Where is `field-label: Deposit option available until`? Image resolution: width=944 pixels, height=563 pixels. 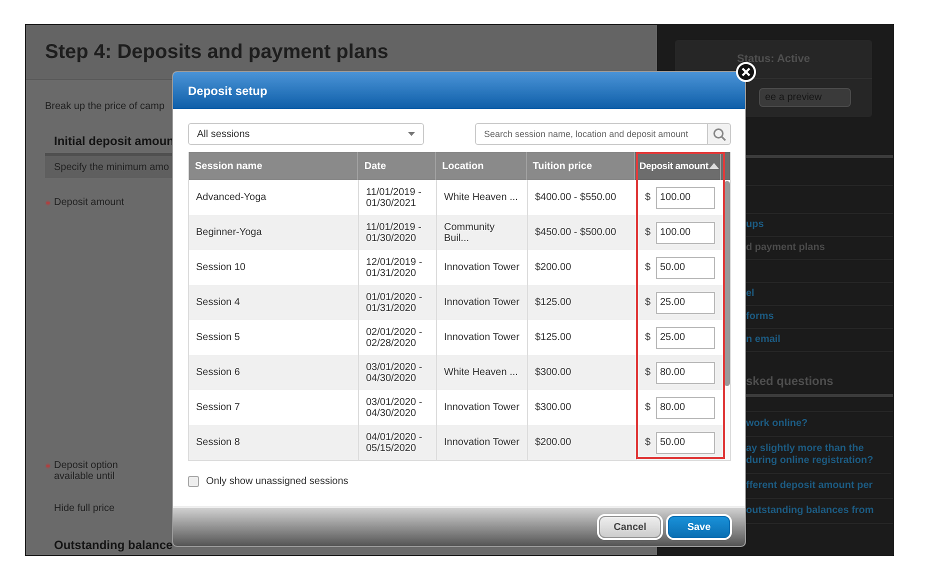
field-label: Deposit option available until is located at coordinates (86, 471).